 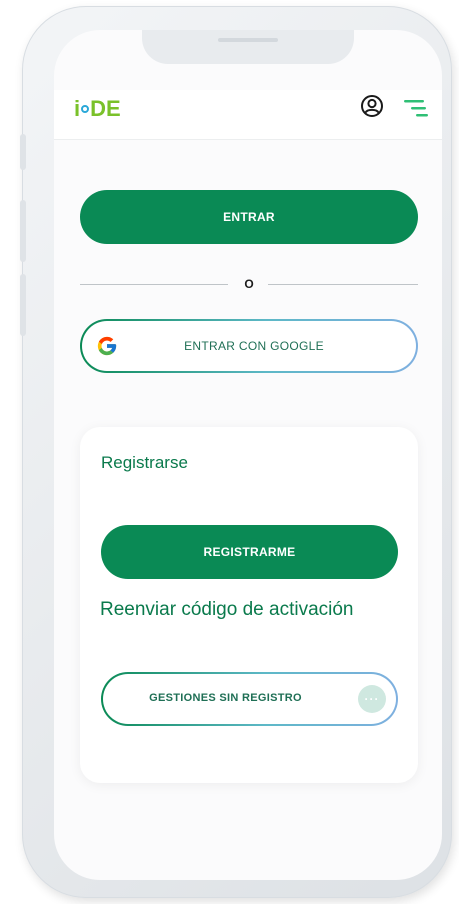 I want to click on hamburger-menu-icon, so click(x=417, y=108).